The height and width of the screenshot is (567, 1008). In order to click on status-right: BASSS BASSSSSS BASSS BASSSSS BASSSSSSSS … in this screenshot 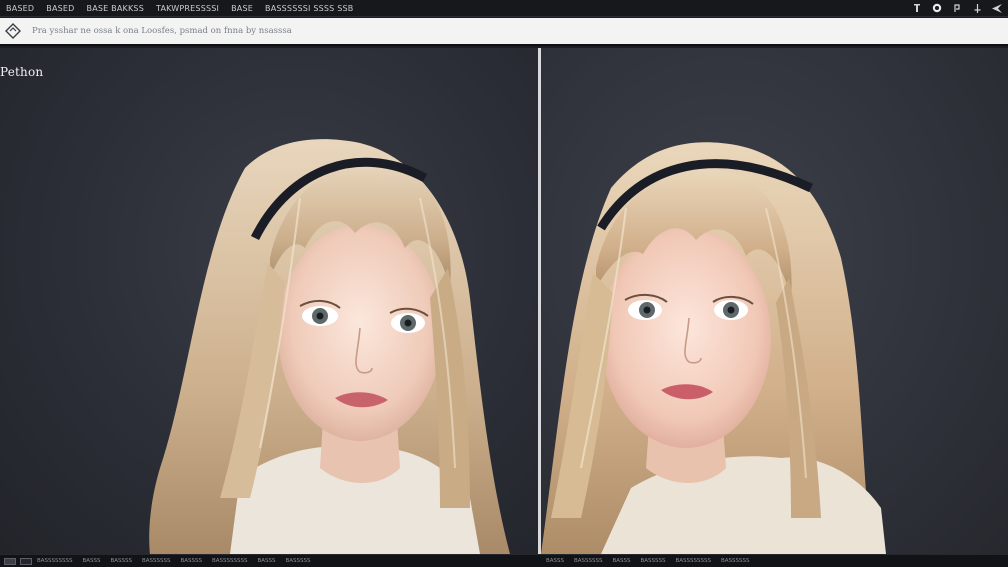, I will do `click(647, 561)`.